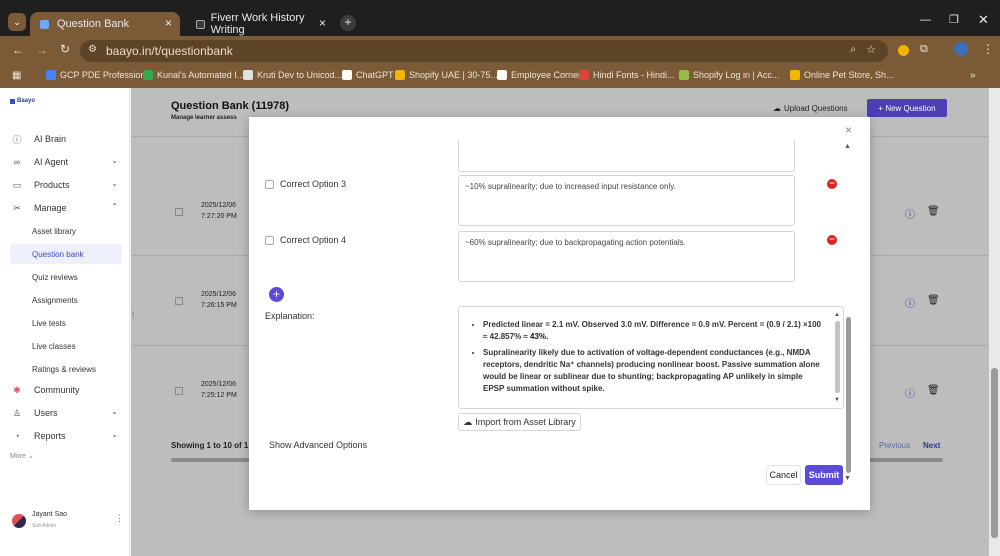 The height and width of the screenshot is (556, 1000). I want to click on forward-icon: →, so click(42, 50).